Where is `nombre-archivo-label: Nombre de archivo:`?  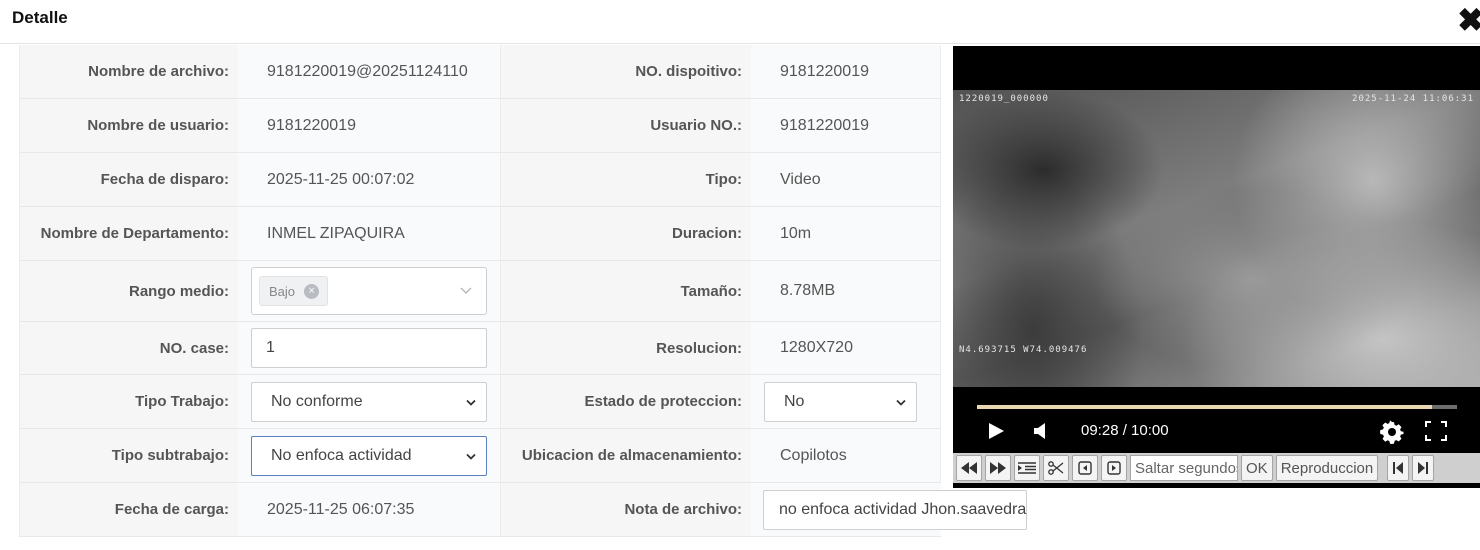
nombre-archivo-label: Nombre de archivo: is located at coordinates (128, 71).